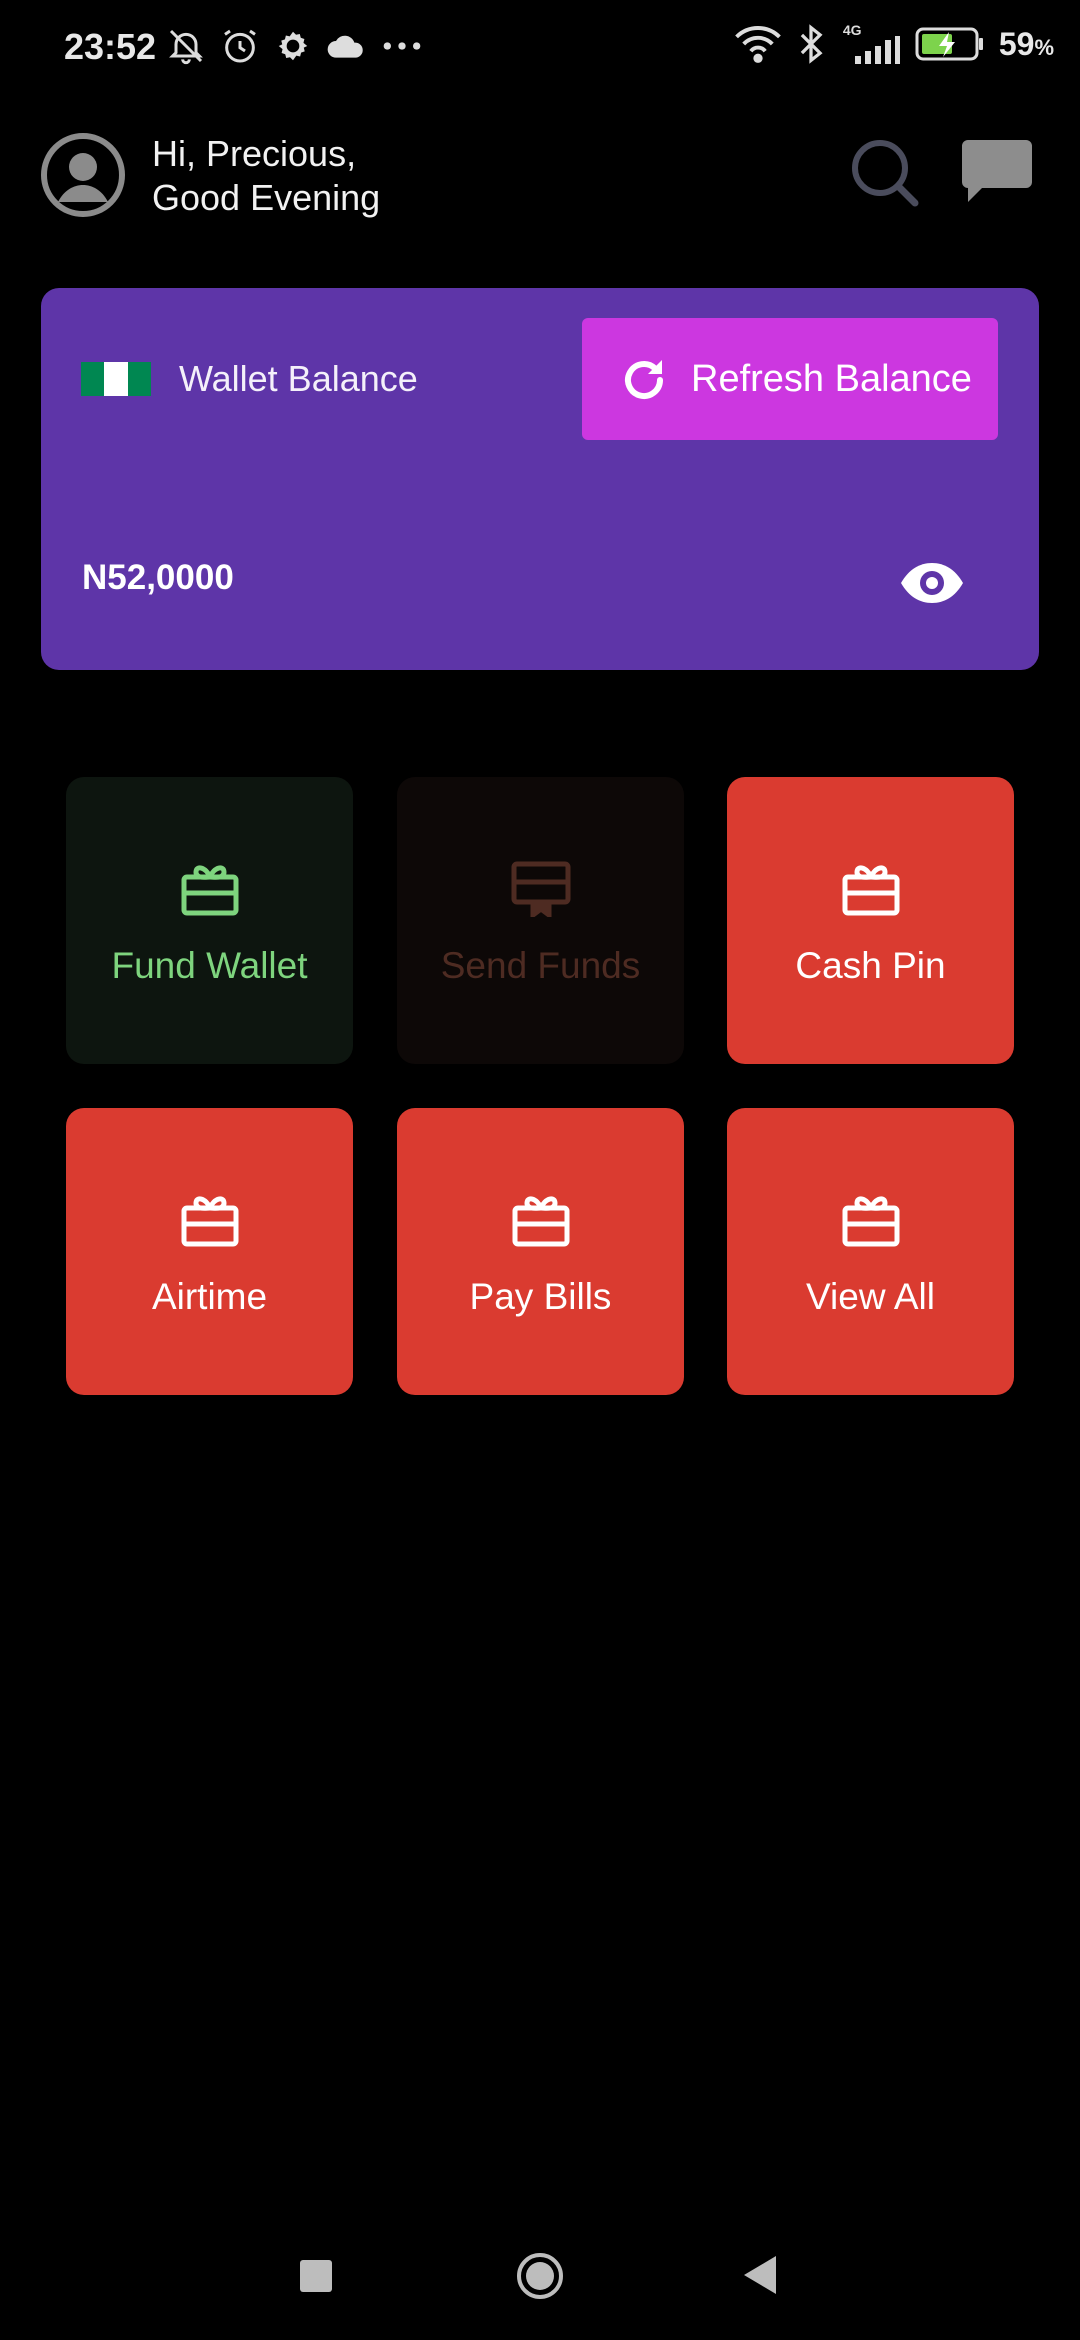  What do you see at coordinates (254, 153) in the screenshot?
I see `greeting-line1: Hi, Precious,` at bounding box center [254, 153].